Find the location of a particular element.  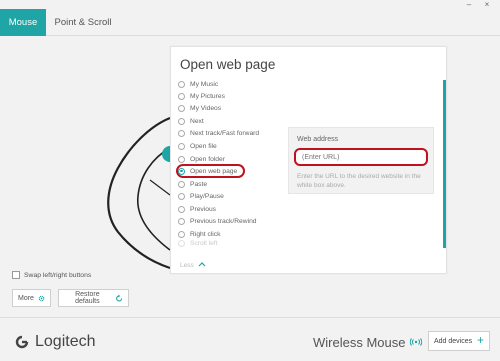

option-open-web-page: Open web page is located at coordinates (207, 171).